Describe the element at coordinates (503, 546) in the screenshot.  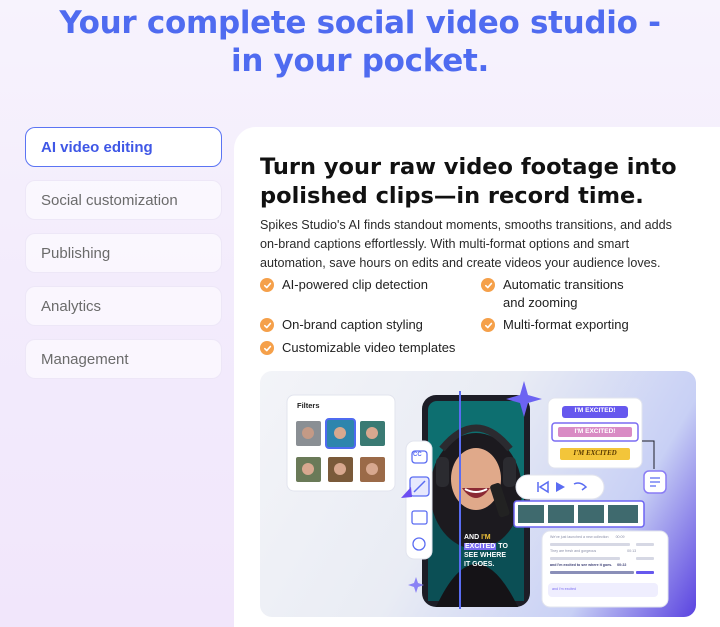
I see `caption-word: TO` at that location.